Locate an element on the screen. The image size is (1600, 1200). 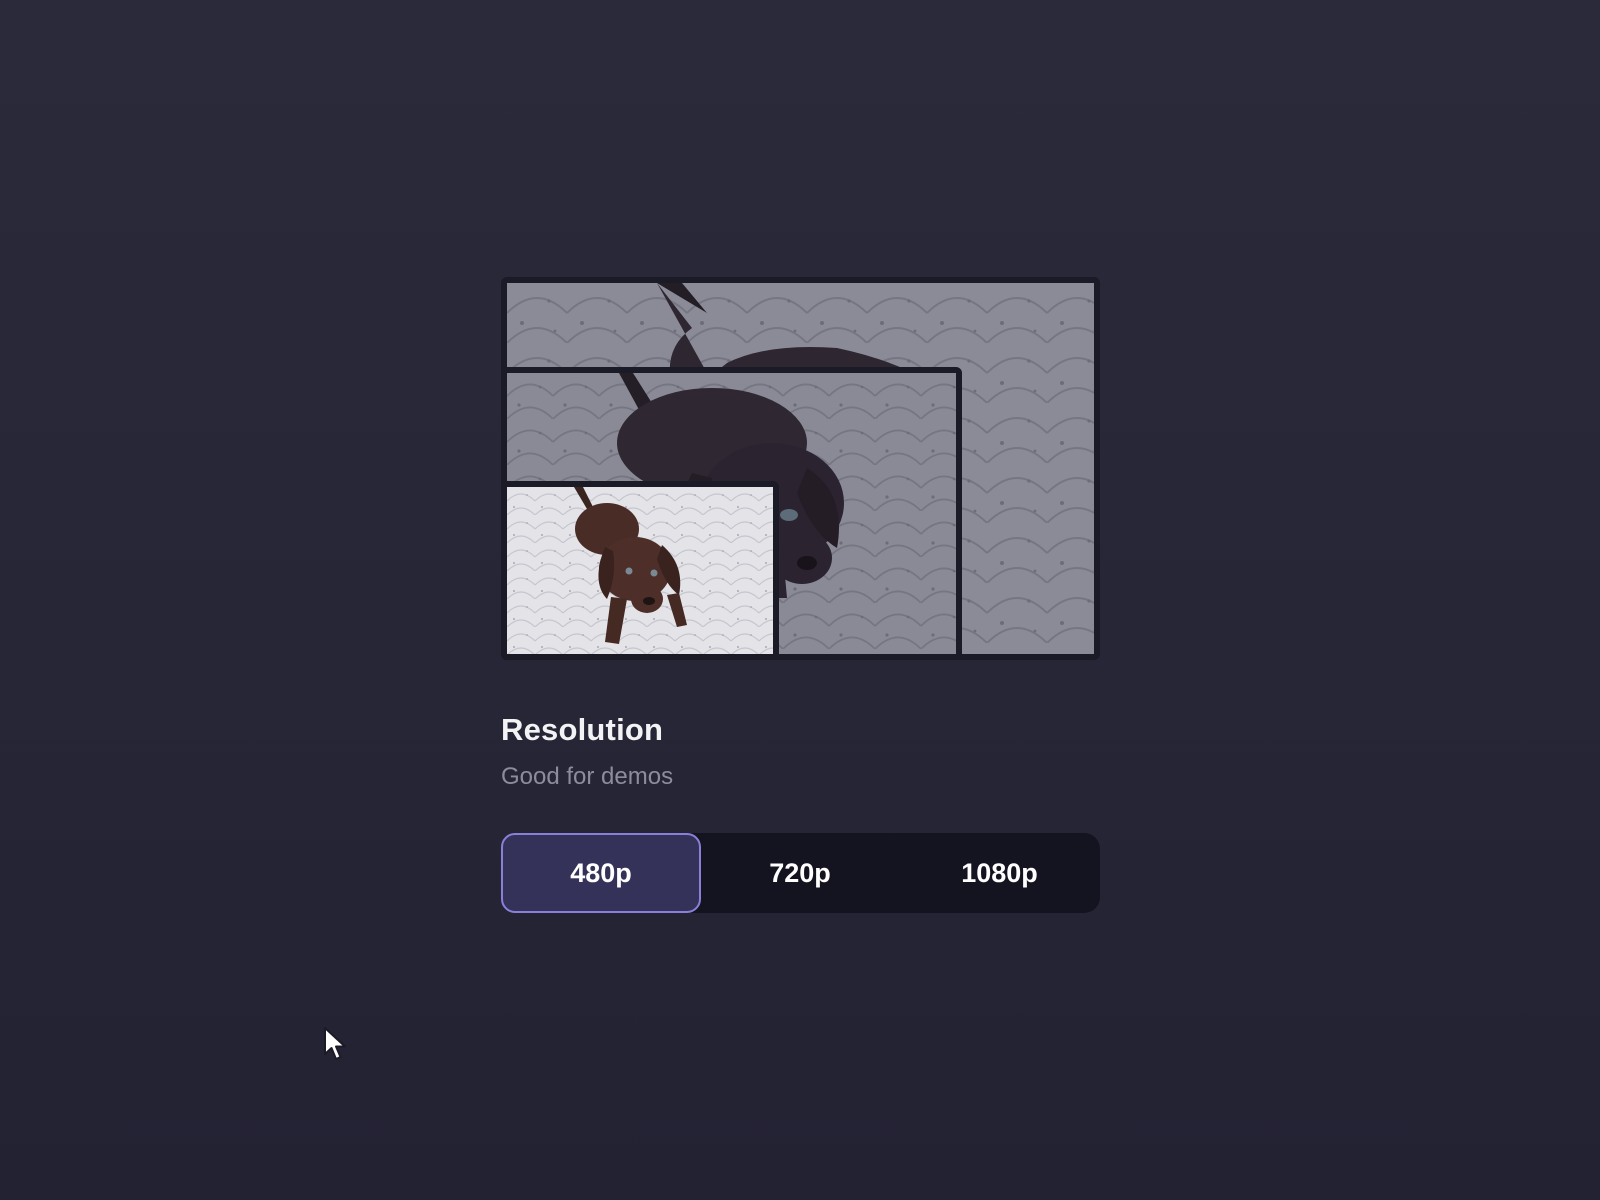
resolution-option-720p: 720p is located at coordinates (800, 873).